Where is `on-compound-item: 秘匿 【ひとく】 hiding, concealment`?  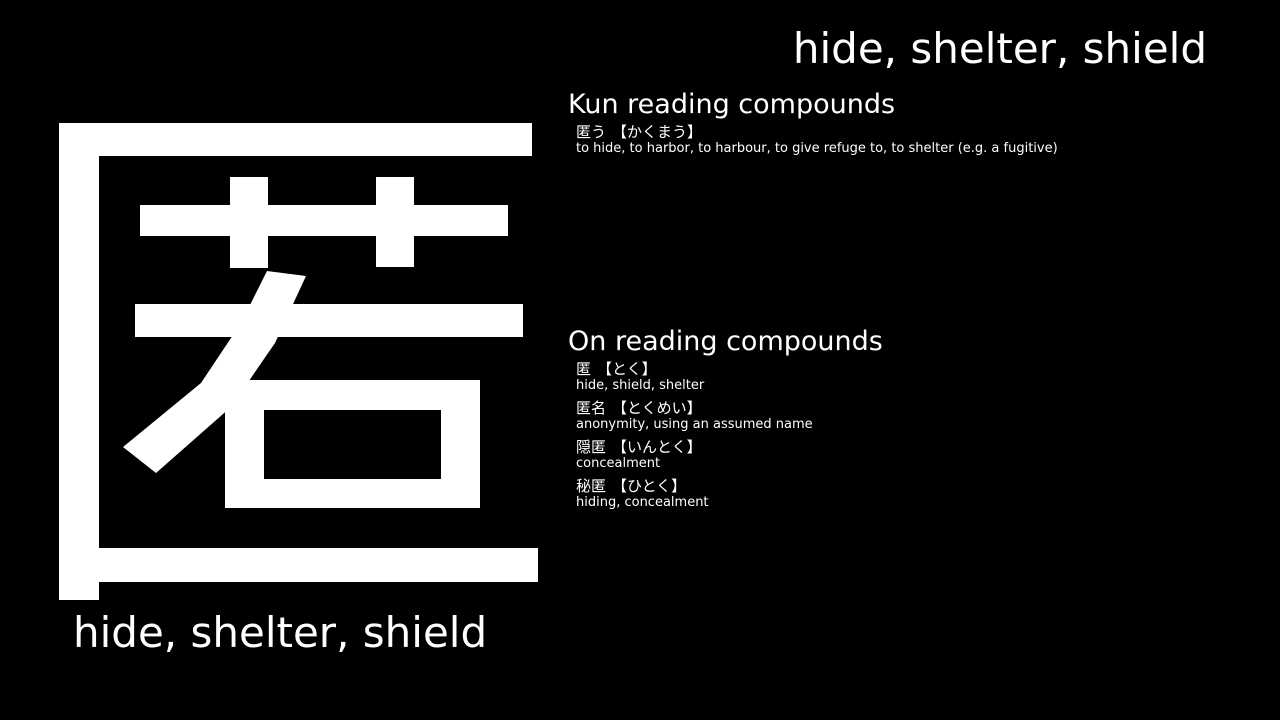 on-compound-item: 秘匿 【ひとく】 hiding, concealment is located at coordinates (912, 494).